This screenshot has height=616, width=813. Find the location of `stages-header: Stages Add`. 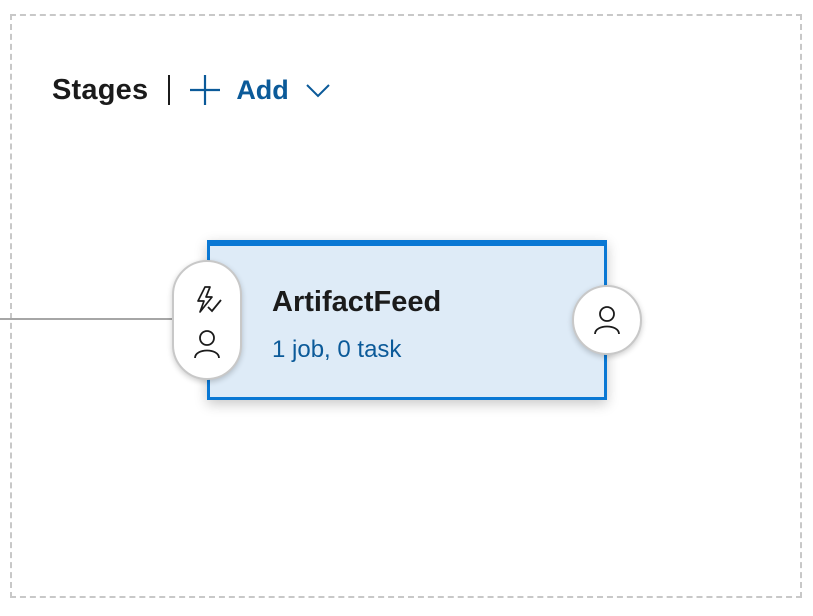

stages-header: Stages Add is located at coordinates (191, 90).